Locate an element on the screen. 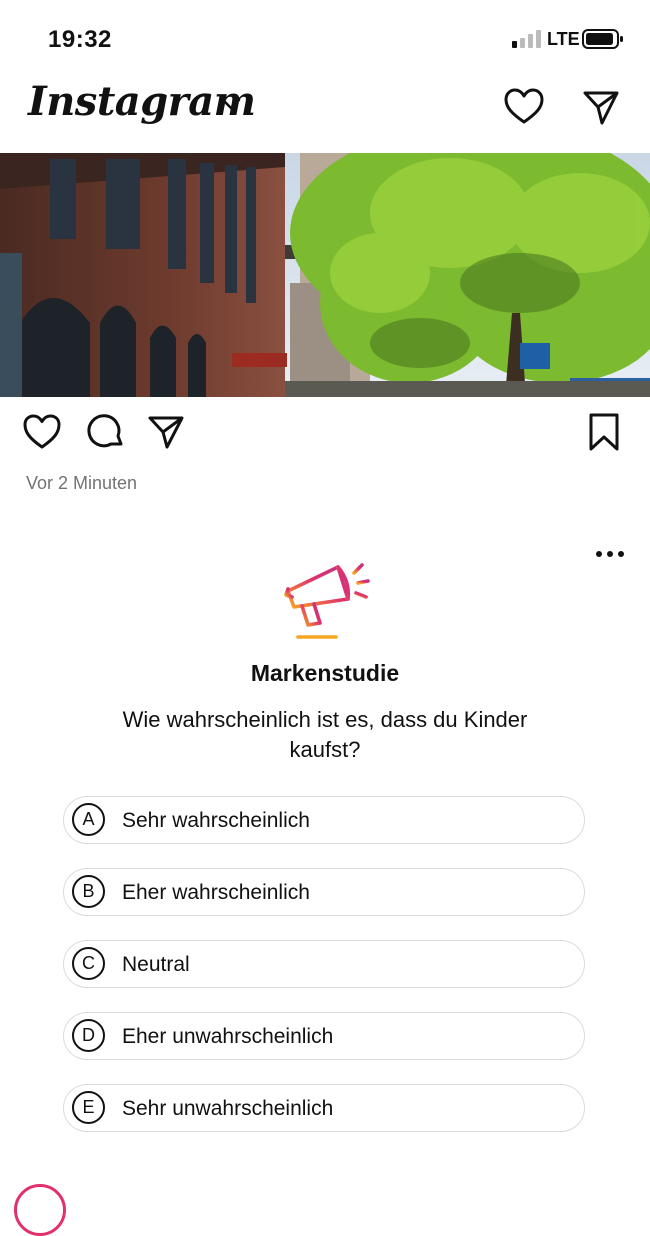 This screenshot has height=1236, width=650. option-label: Eher wahrscheinlich is located at coordinates (216, 892).